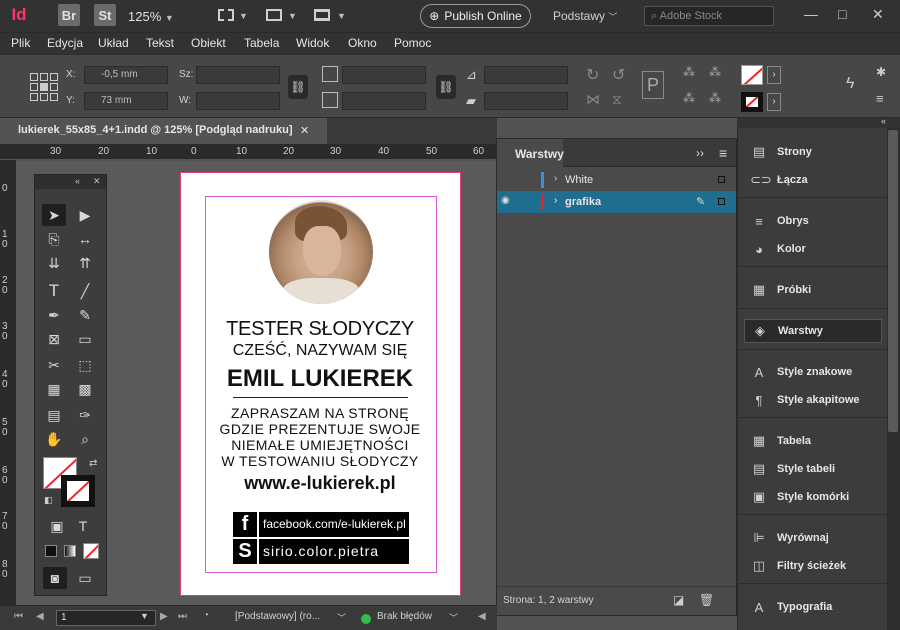 This screenshot has height=630, width=900. What do you see at coordinates (320, 445) in the screenshot?
I see `card-line: NIEMAŁE UMIEJĘTNOŚCI` at bounding box center [320, 445].